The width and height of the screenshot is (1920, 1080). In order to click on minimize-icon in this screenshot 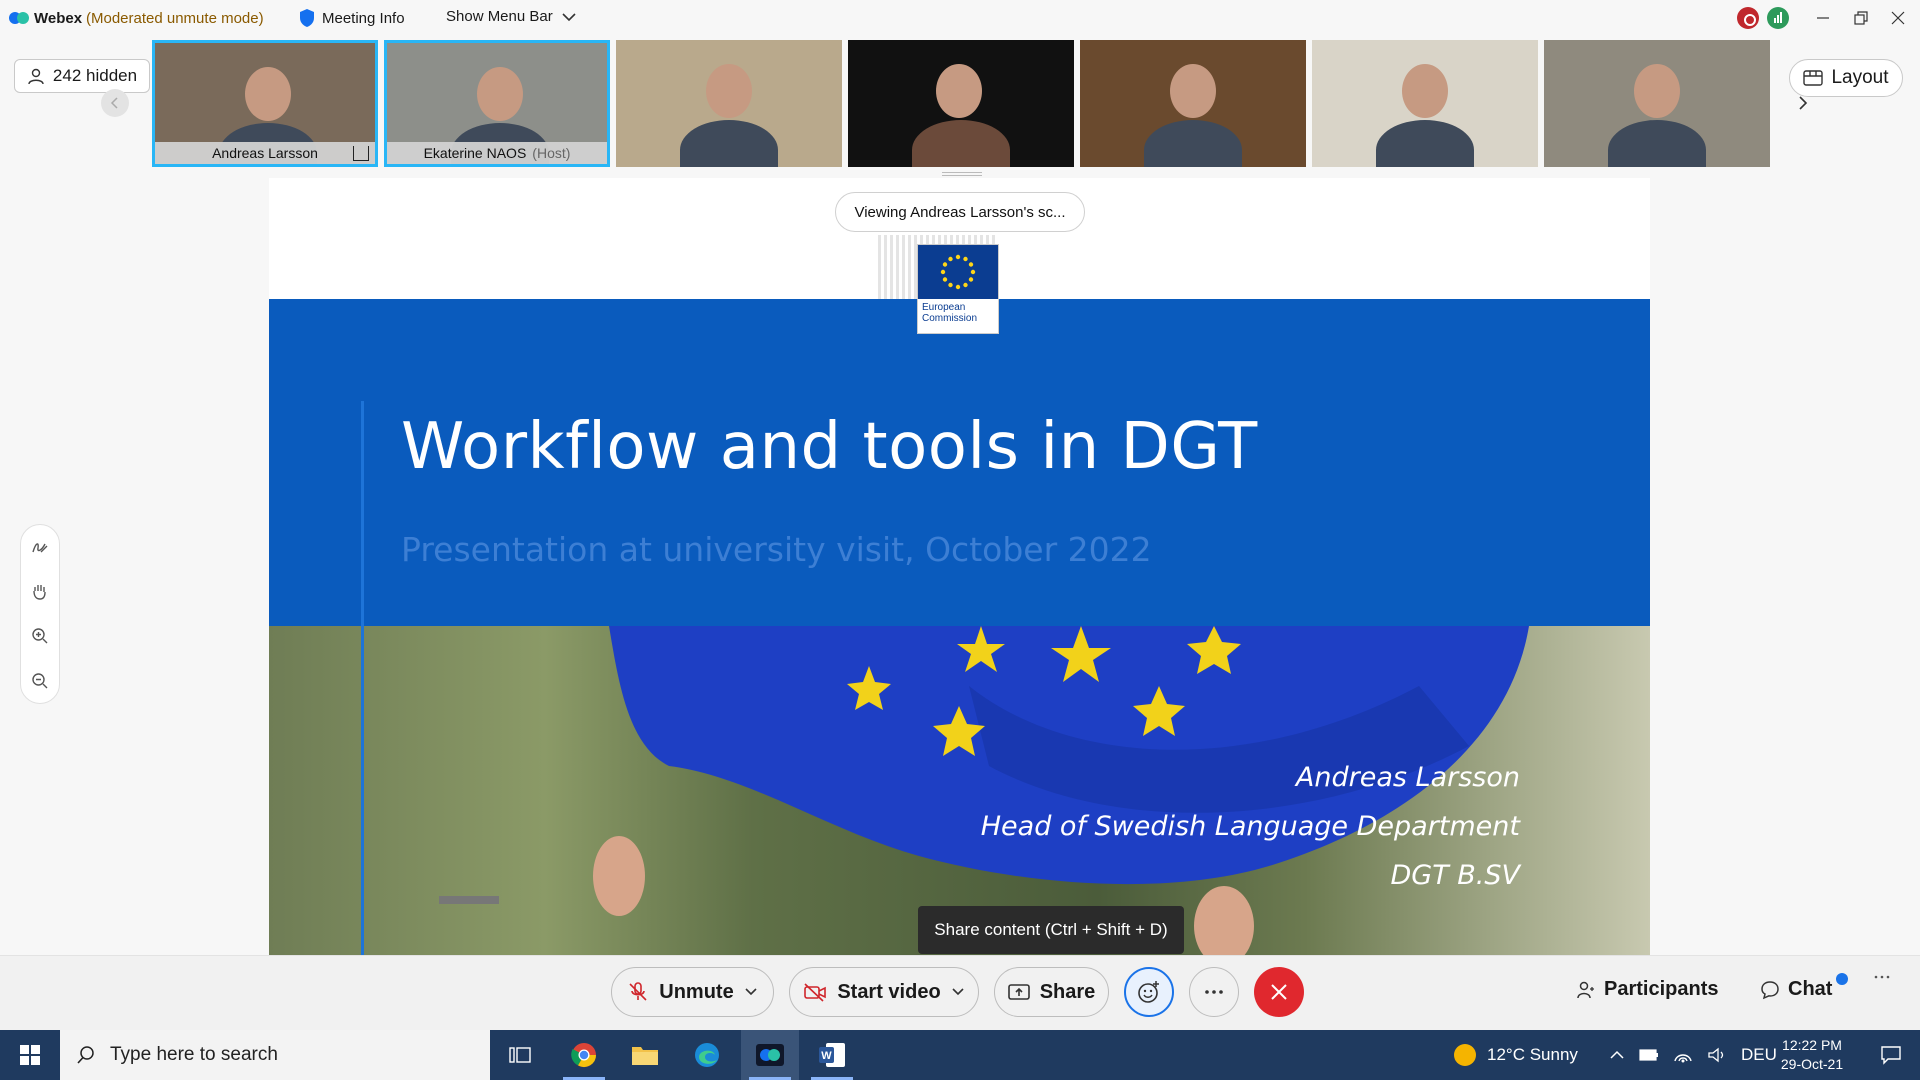, I will do `click(1823, 18)`.